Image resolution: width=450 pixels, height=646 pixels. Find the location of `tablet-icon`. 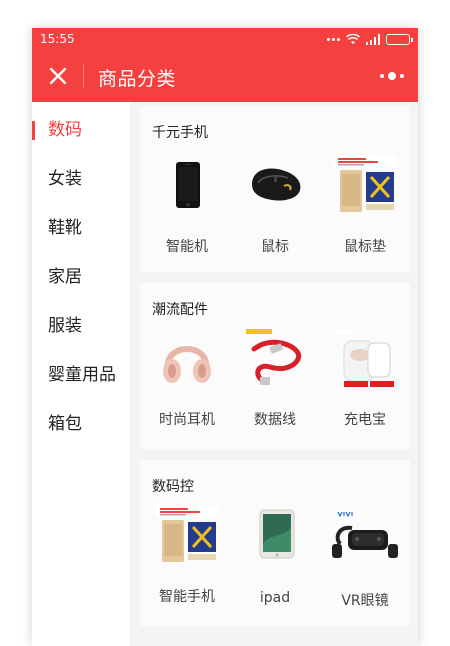

tablet-icon is located at coordinates (277, 534).